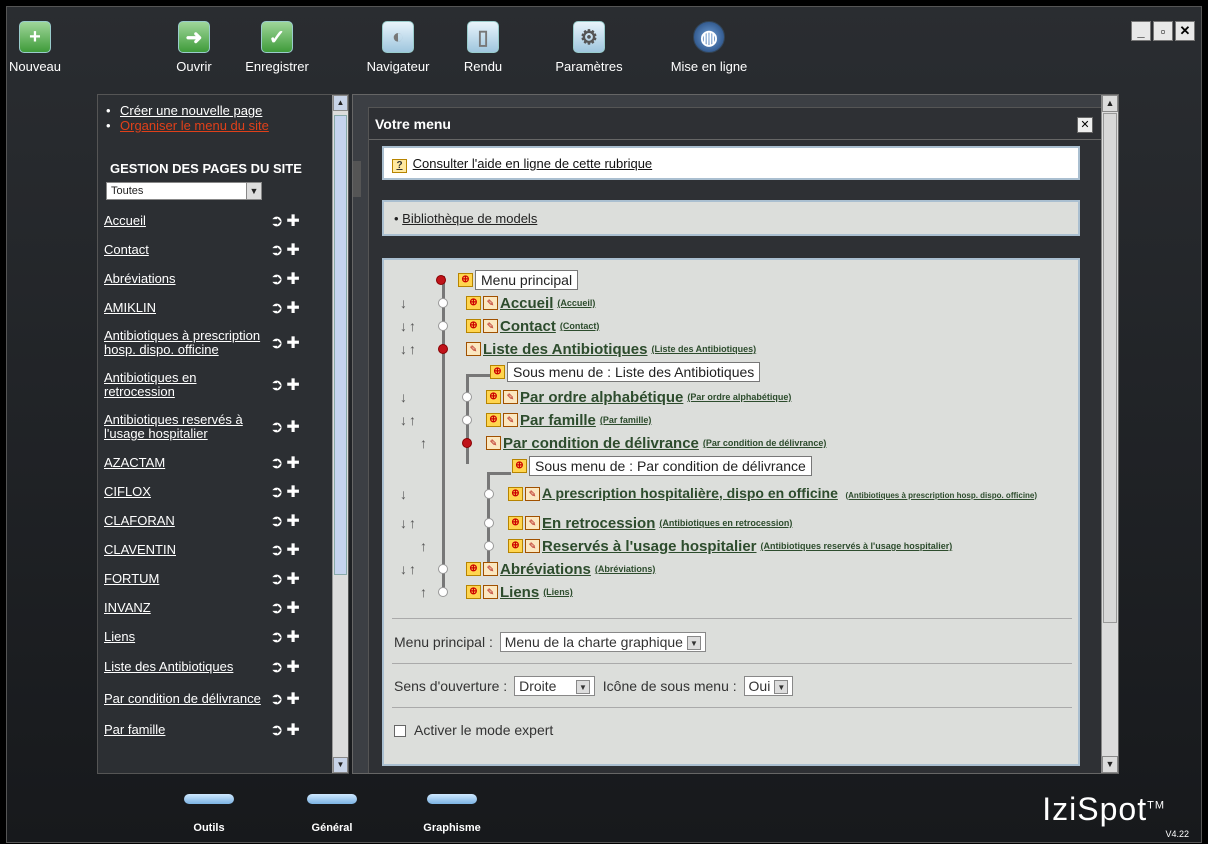 The height and width of the screenshot is (844, 1208). I want to click on settings-button: ⚙ Paramètres, so click(589, 47).